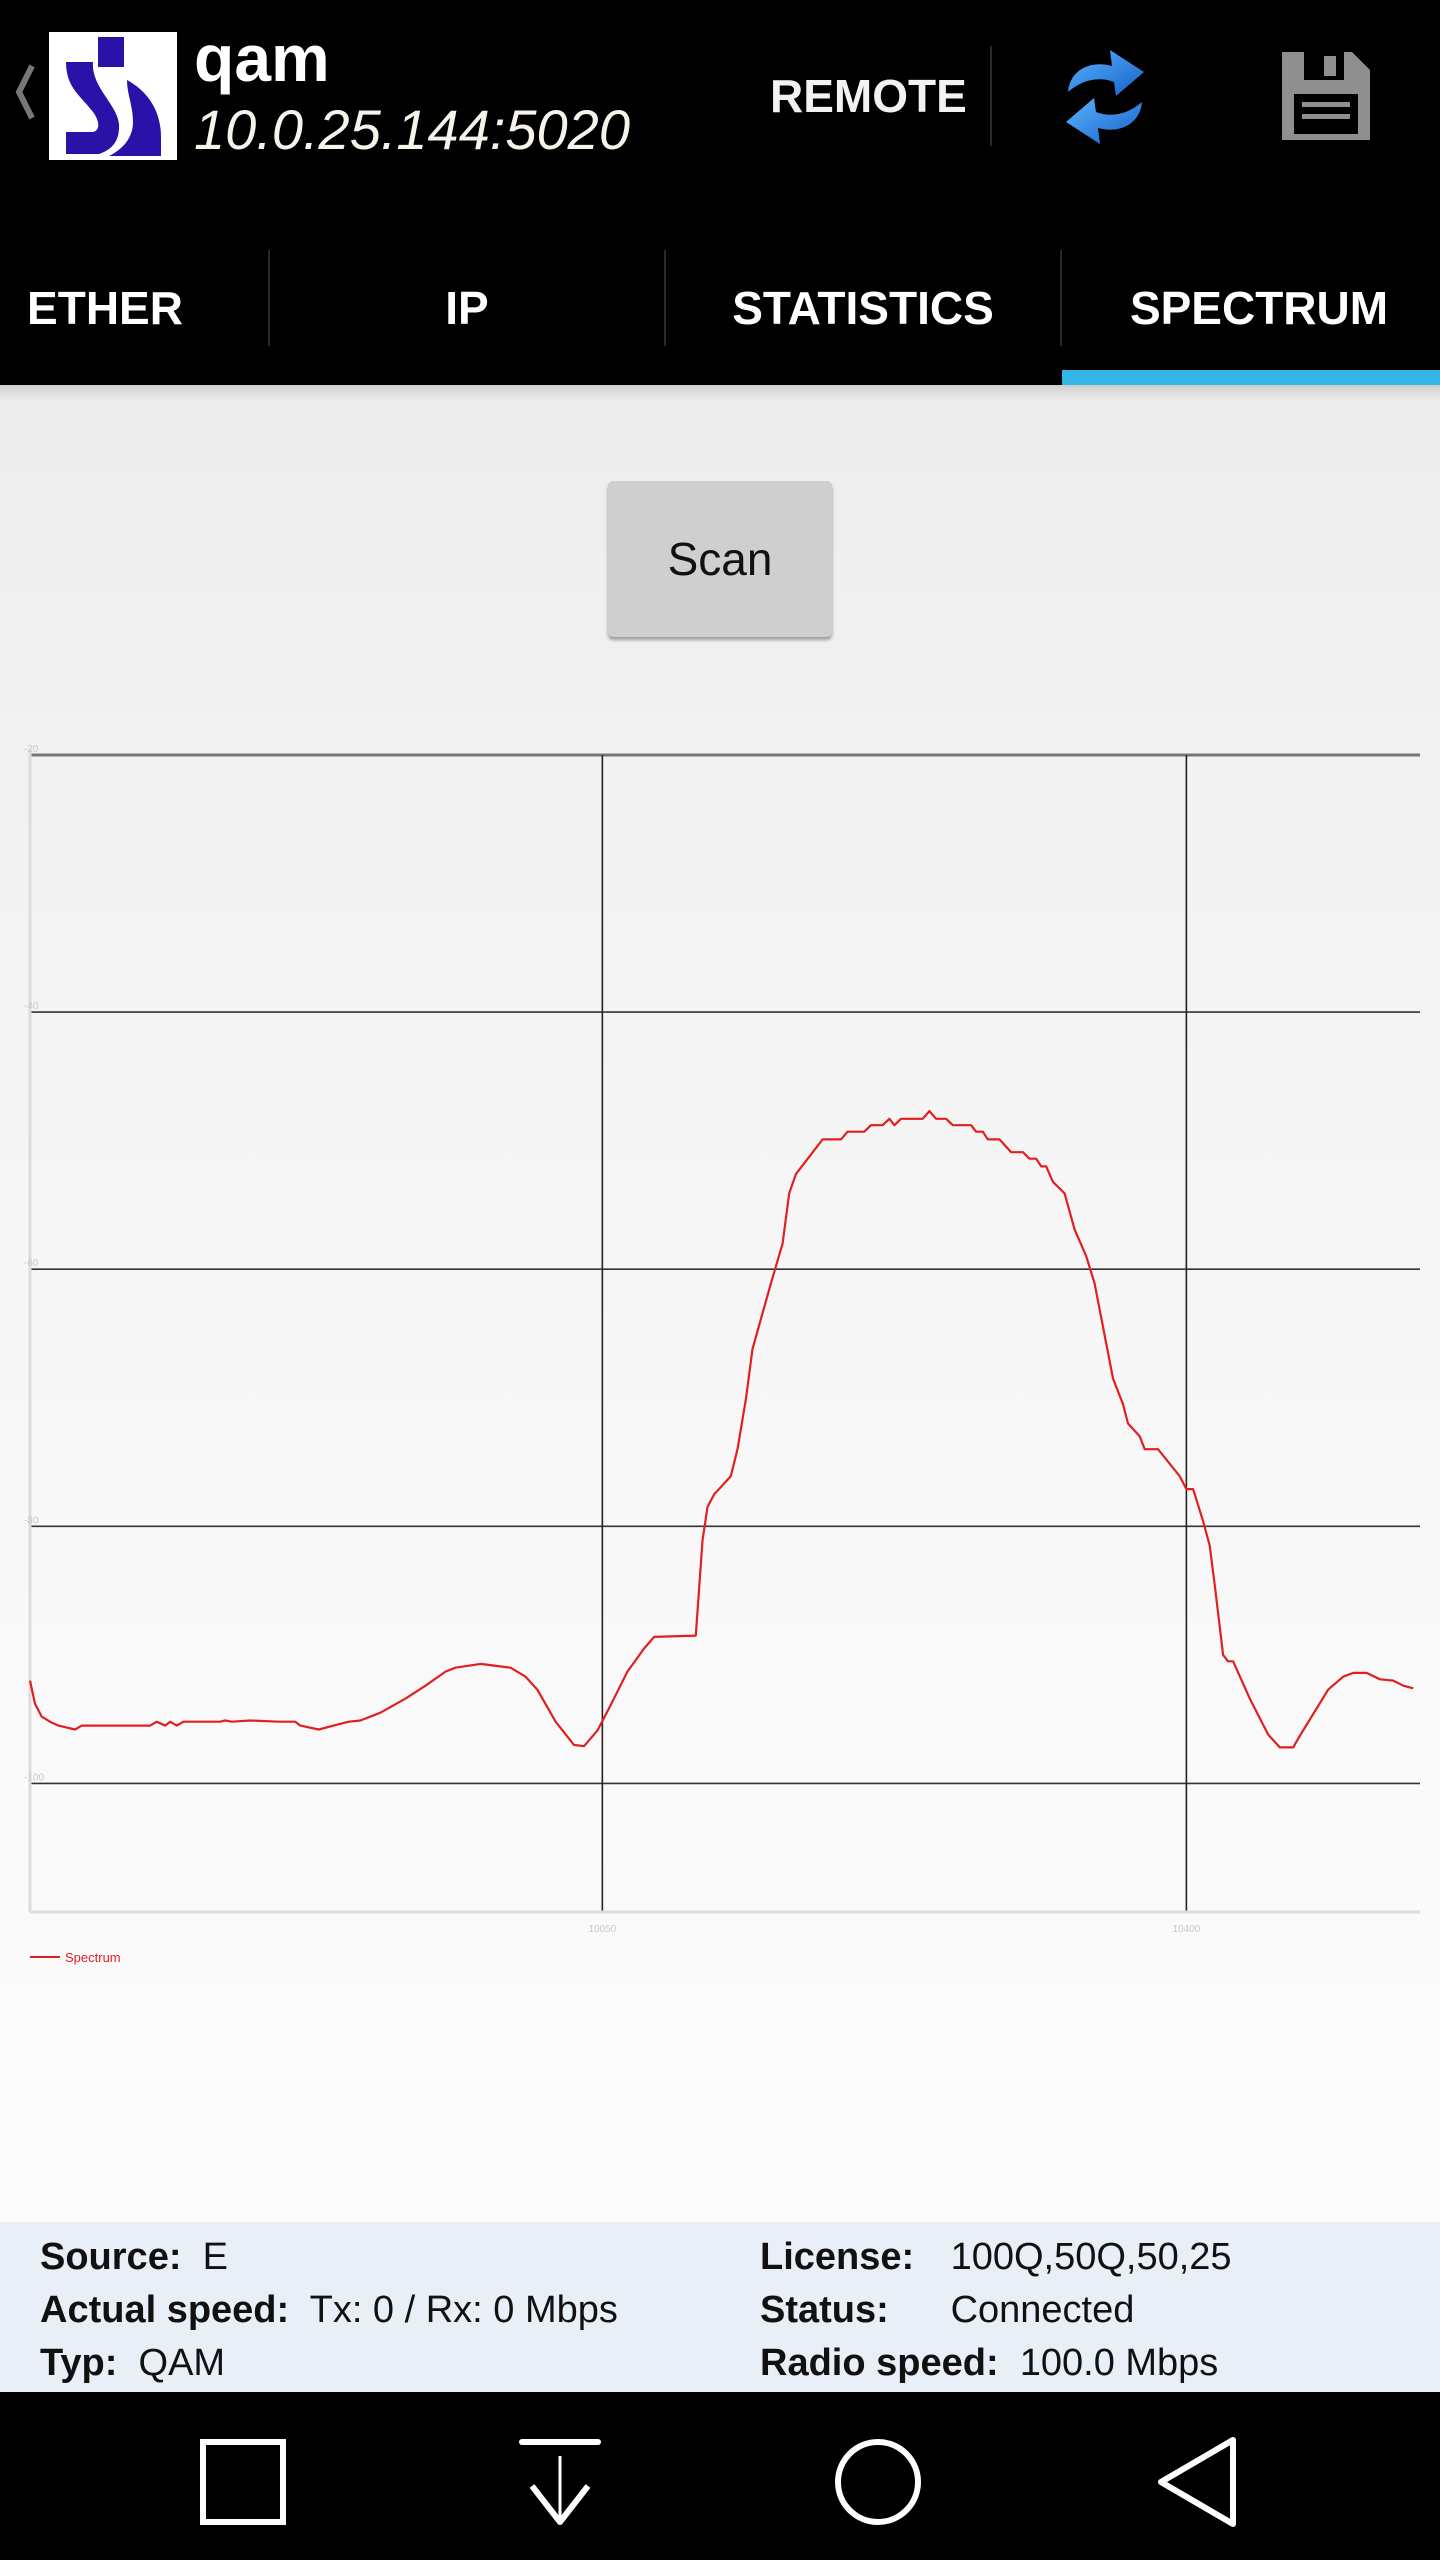 This screenshot has height=2560, width=1440. Describe the element at coordinates (132, 2363) in the screenshot. I see `typ-row: Typ: QAM` at that location.